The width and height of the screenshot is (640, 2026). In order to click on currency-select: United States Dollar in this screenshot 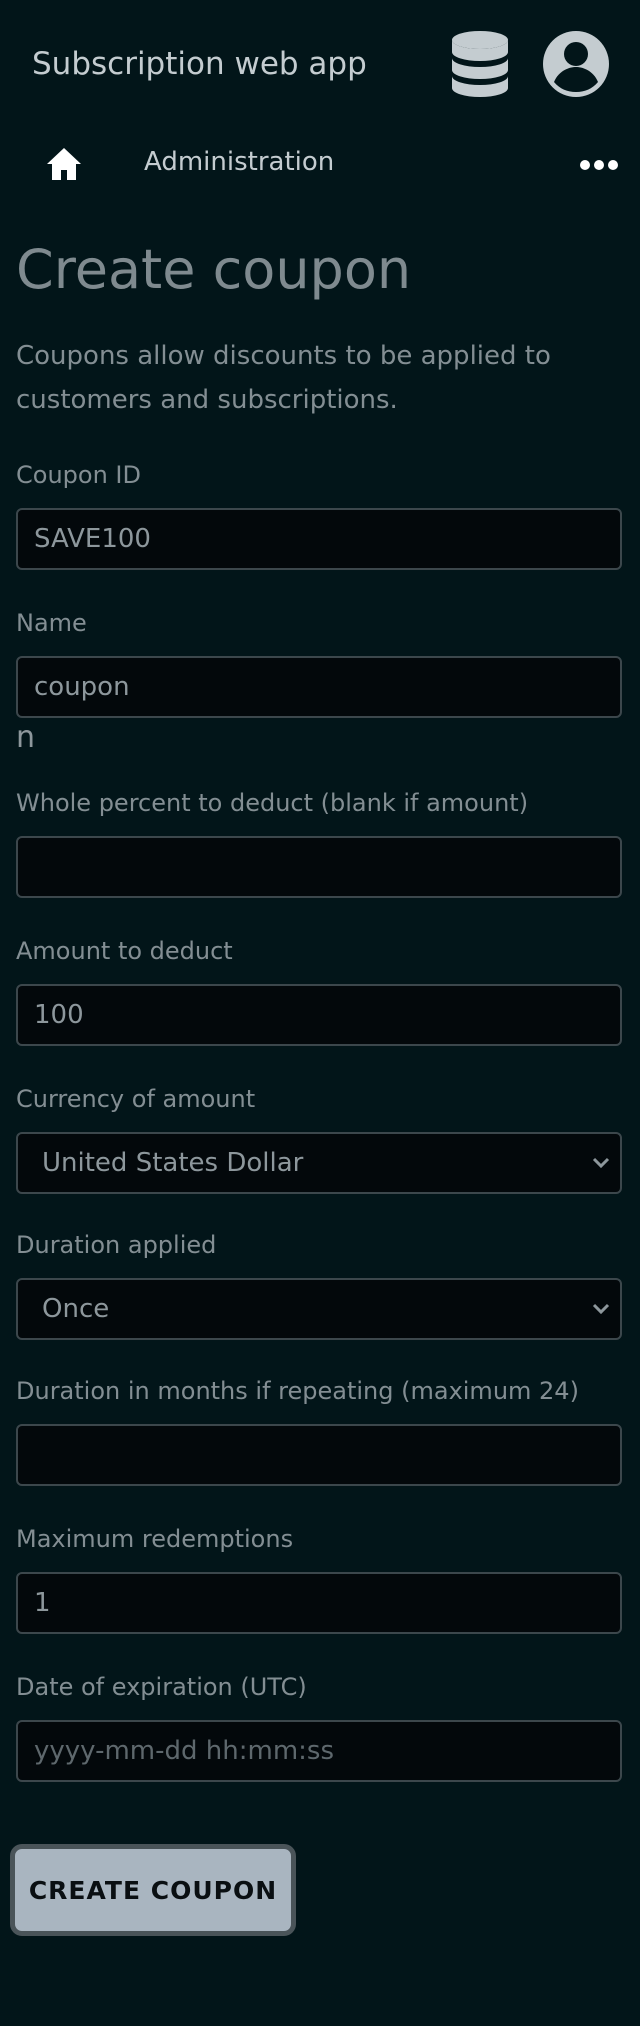, I will do `click(319, 1163)`.